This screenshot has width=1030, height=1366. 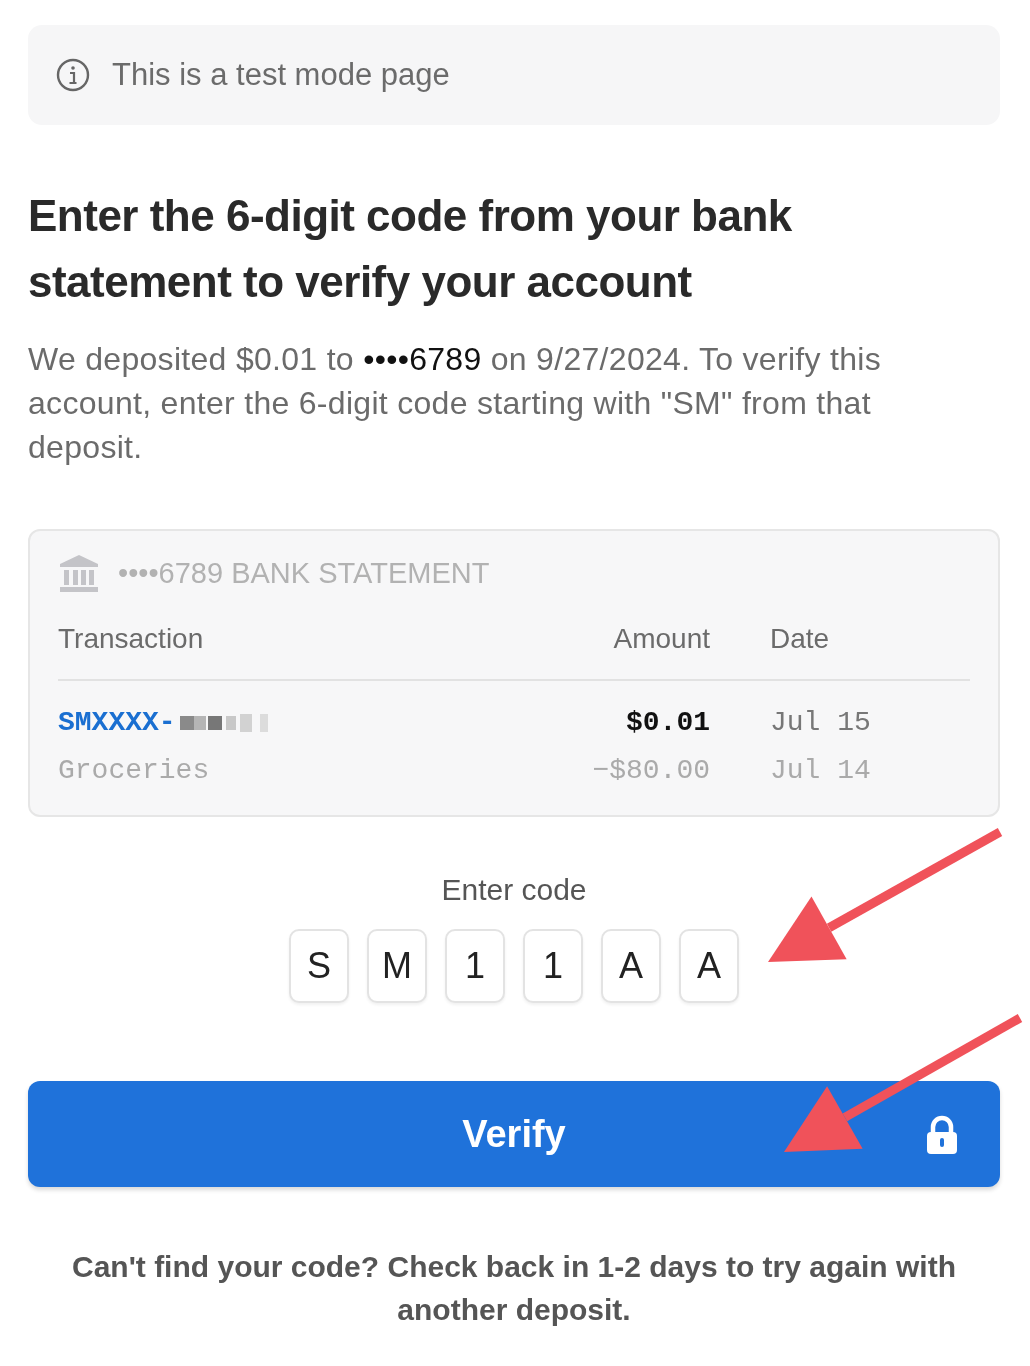 What do you see at coordinates (820, 722) in the screenshot?
I see `date-cell: Jul 15` at bounding box center [820, 722].